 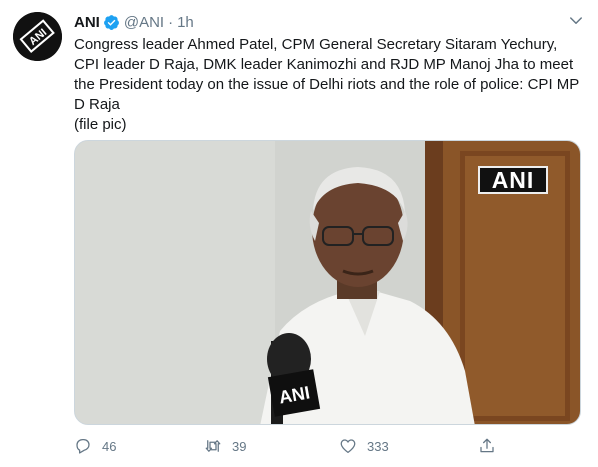 What do you see at coordinates (185, 22) in the screenshot?
I see `tweet-timestamp: 1h` at bounding box center [185, 22].